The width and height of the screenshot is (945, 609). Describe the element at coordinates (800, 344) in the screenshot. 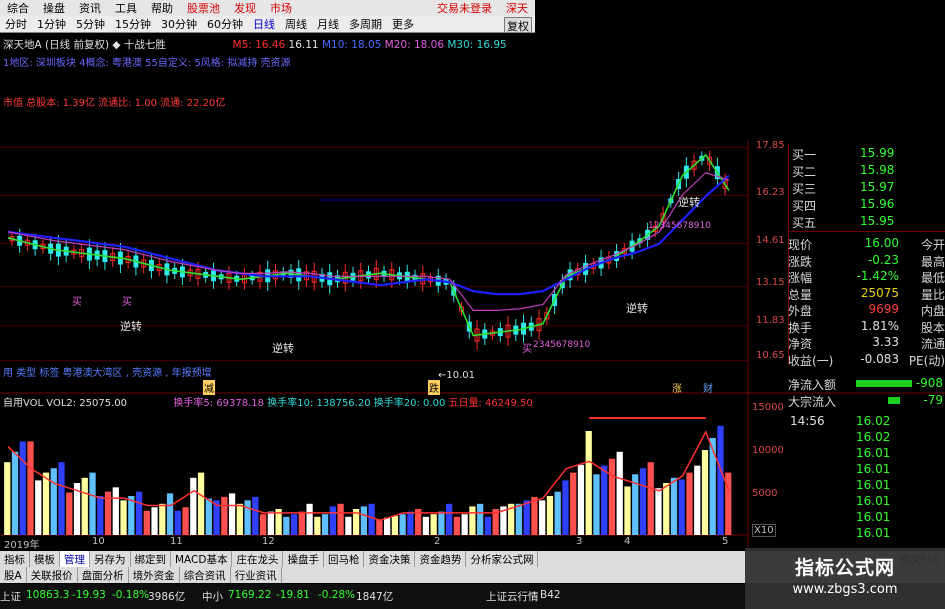

I see `quote-label: 净资` at that location.